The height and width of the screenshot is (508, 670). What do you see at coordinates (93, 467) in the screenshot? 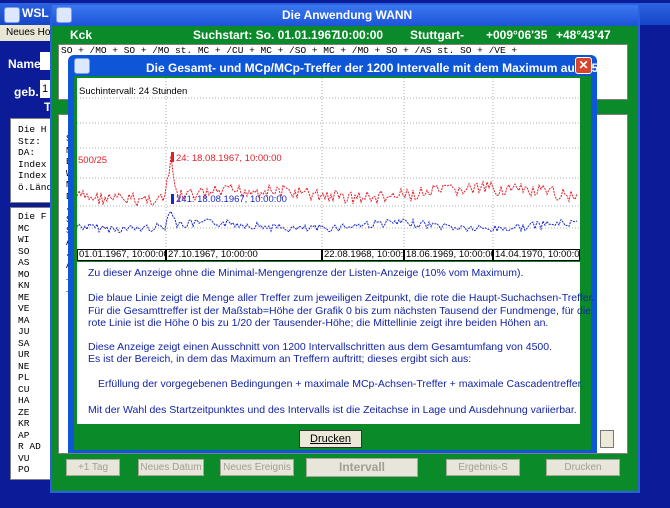
I see `plus-one-day-button: +1 Tag` at bounding box center [93, 467].